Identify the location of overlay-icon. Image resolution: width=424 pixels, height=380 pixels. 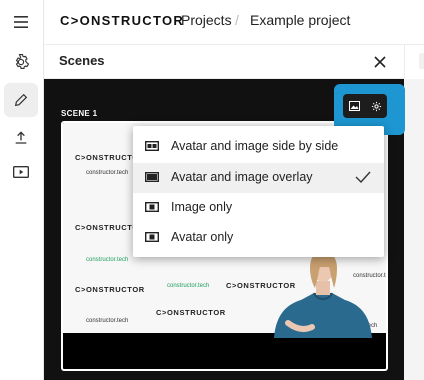
(152, 177).